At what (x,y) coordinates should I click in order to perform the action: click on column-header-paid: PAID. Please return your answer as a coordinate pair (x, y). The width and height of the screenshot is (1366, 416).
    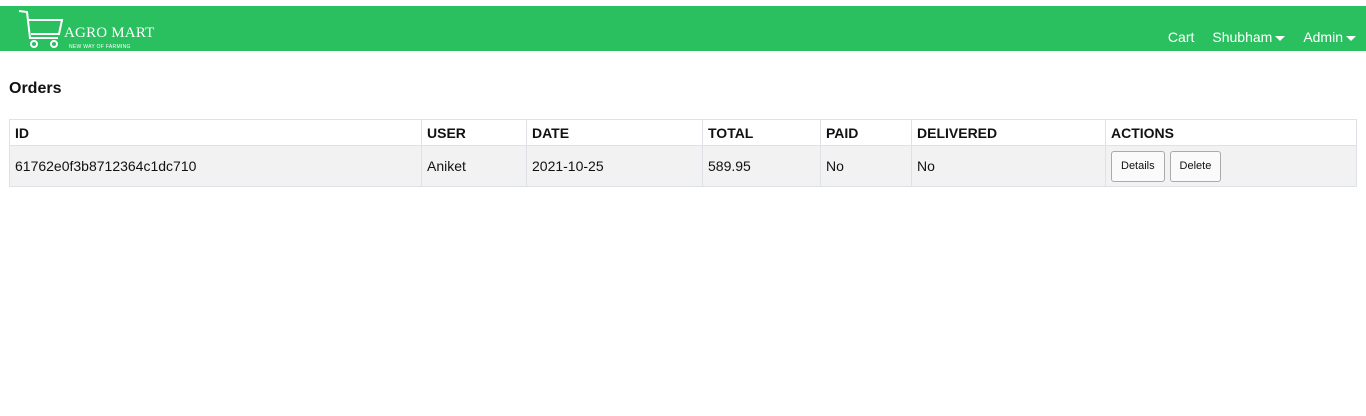
    Looking at the image, I should click on (866, 132).